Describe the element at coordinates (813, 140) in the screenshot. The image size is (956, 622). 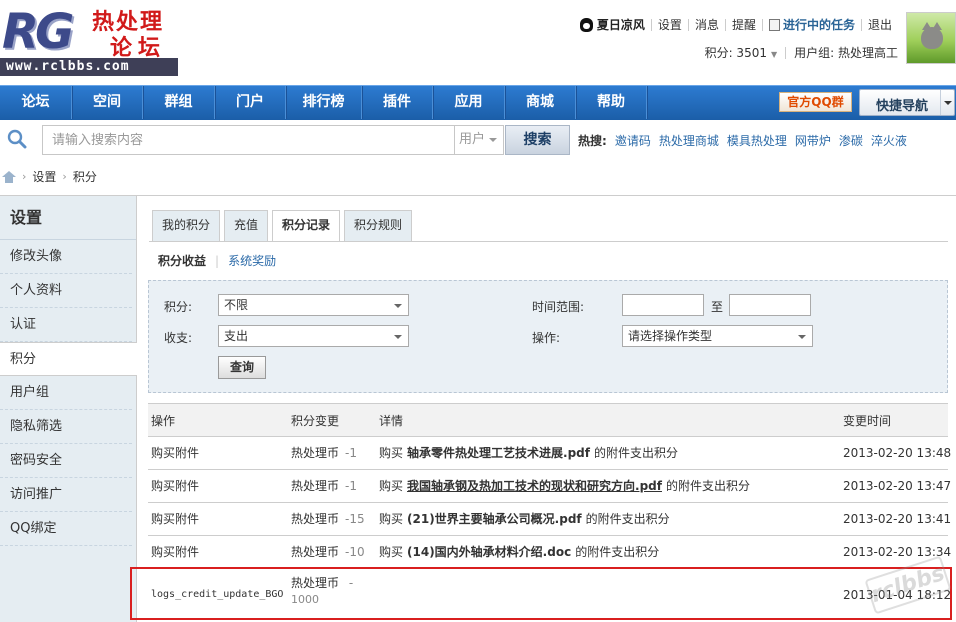
I see `hot-search-link: 网带炉` at that location.